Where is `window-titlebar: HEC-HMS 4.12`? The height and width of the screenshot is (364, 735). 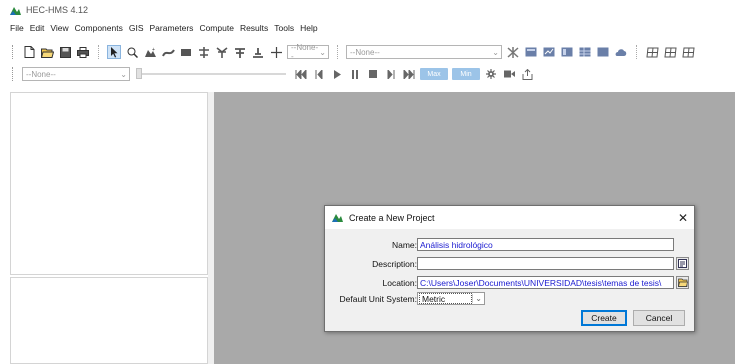
window-titlebar: HEC-HMS 4.12 is located at coordinates (367, 10).